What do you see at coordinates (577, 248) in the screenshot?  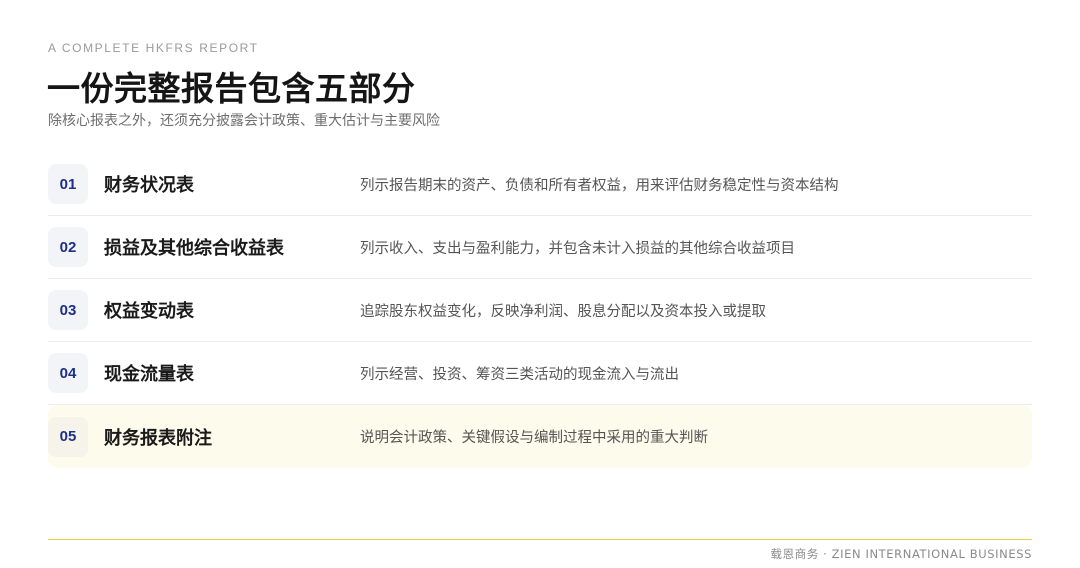 I see `item-description: 列示收入、支出与盈利能力，并包含未计入损益的其他综合收益项目` at bounding box center [577, 248].